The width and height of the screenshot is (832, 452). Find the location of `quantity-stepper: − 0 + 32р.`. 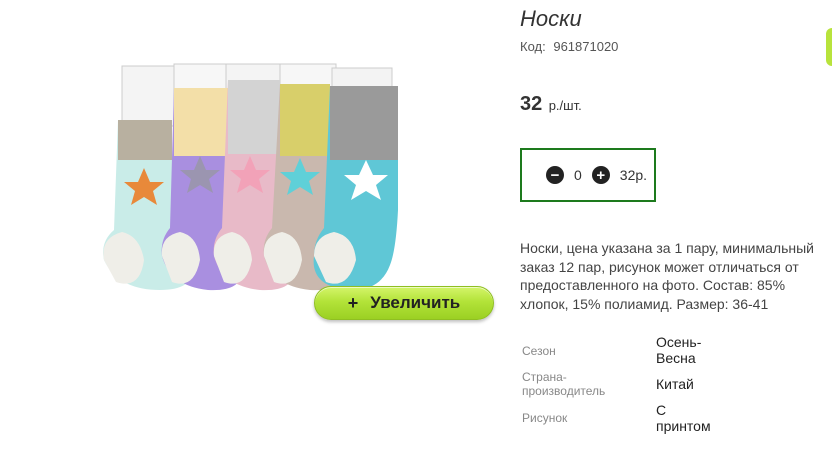

quantity-stepper: − 0 + 32р. is located at coordinates (588, 175).